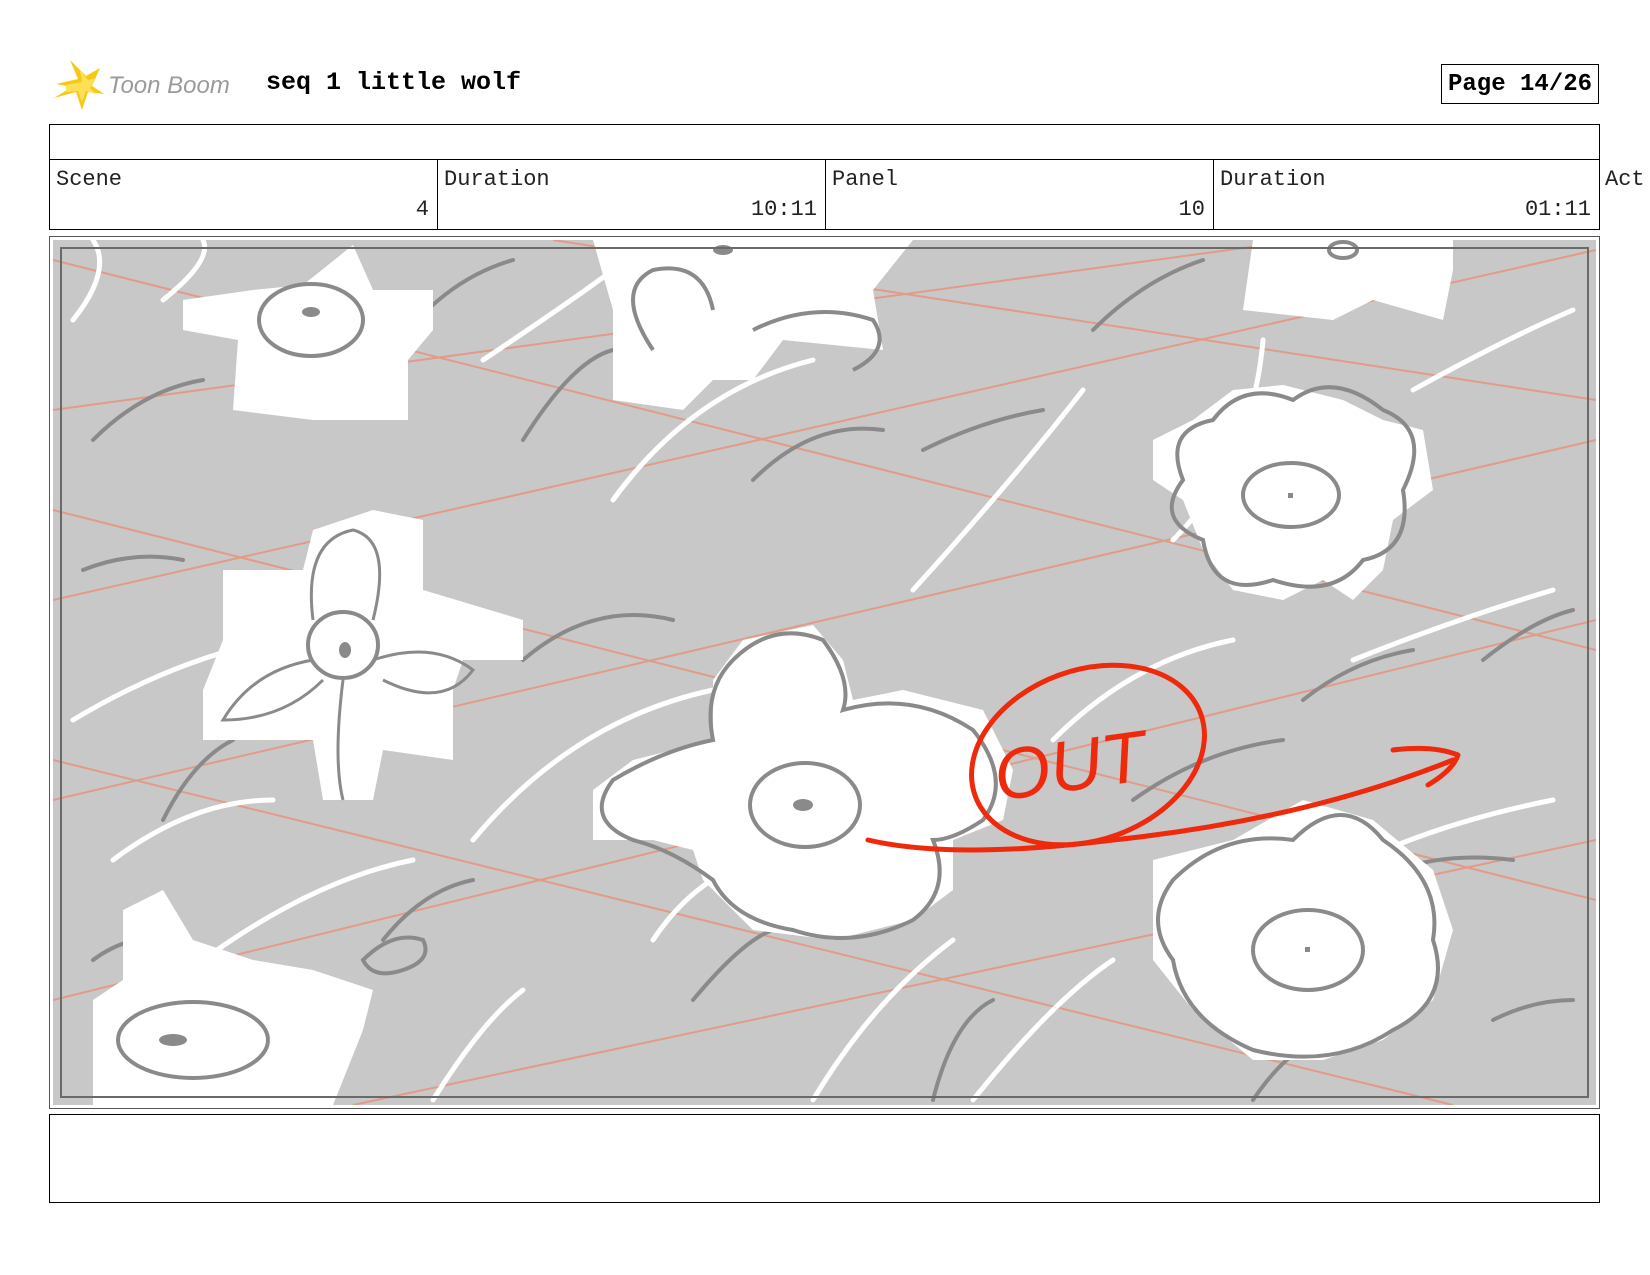 This screenshot has height=1275, width=1650. Describe the element at coordinates (1520, 84) in the screenshot. I see `page-indicator: Page 14/26` at that location.